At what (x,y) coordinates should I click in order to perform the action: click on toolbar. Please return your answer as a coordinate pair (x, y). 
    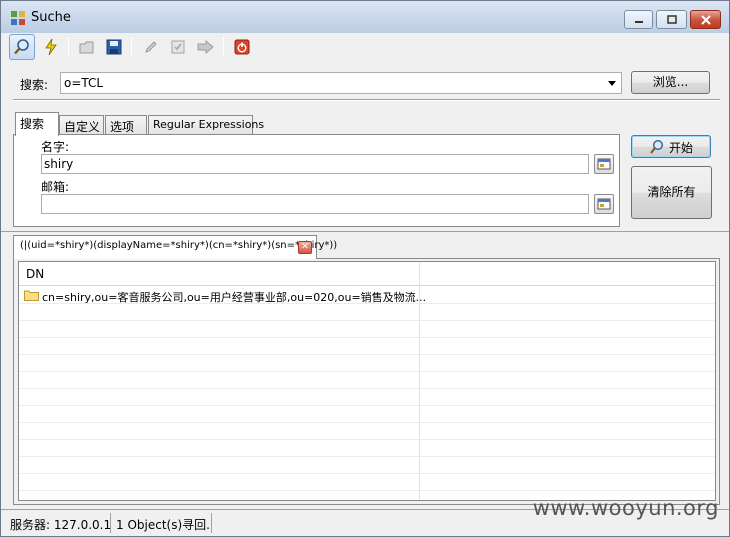
    Looking at the image, I should click on (365, 47).